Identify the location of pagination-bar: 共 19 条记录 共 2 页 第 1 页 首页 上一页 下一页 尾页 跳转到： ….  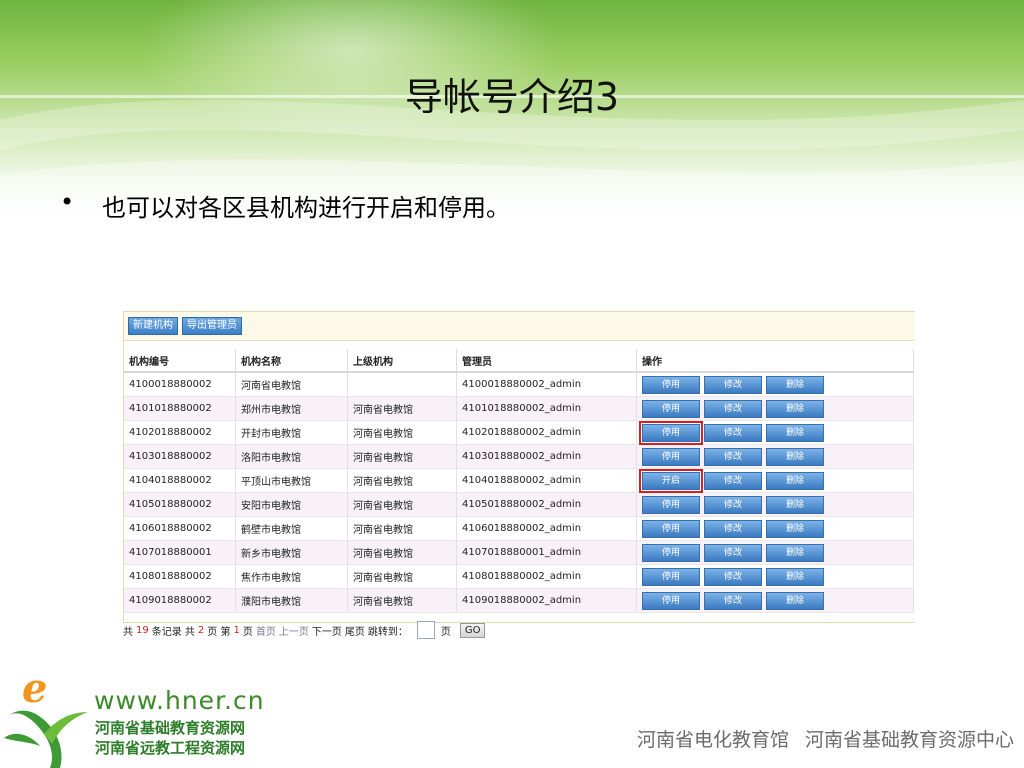
(304, 630).